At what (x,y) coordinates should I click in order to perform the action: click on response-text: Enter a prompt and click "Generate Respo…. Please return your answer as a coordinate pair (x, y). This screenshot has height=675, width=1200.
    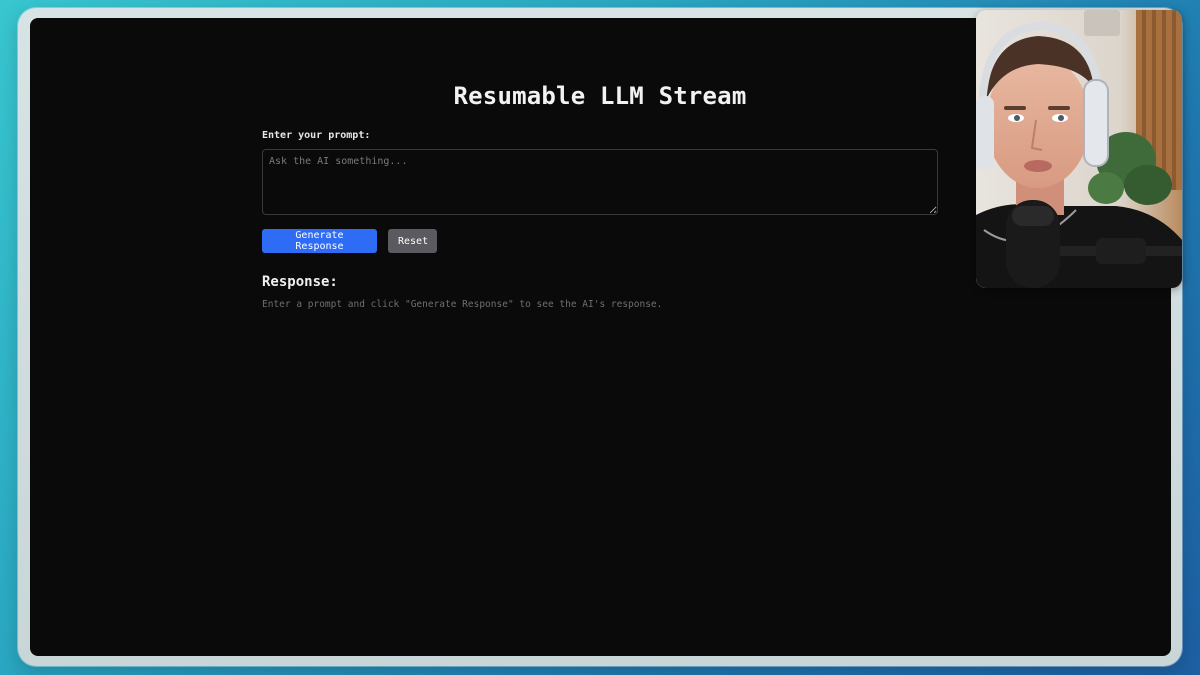
    Looking at the image, I should click on (462, 304).